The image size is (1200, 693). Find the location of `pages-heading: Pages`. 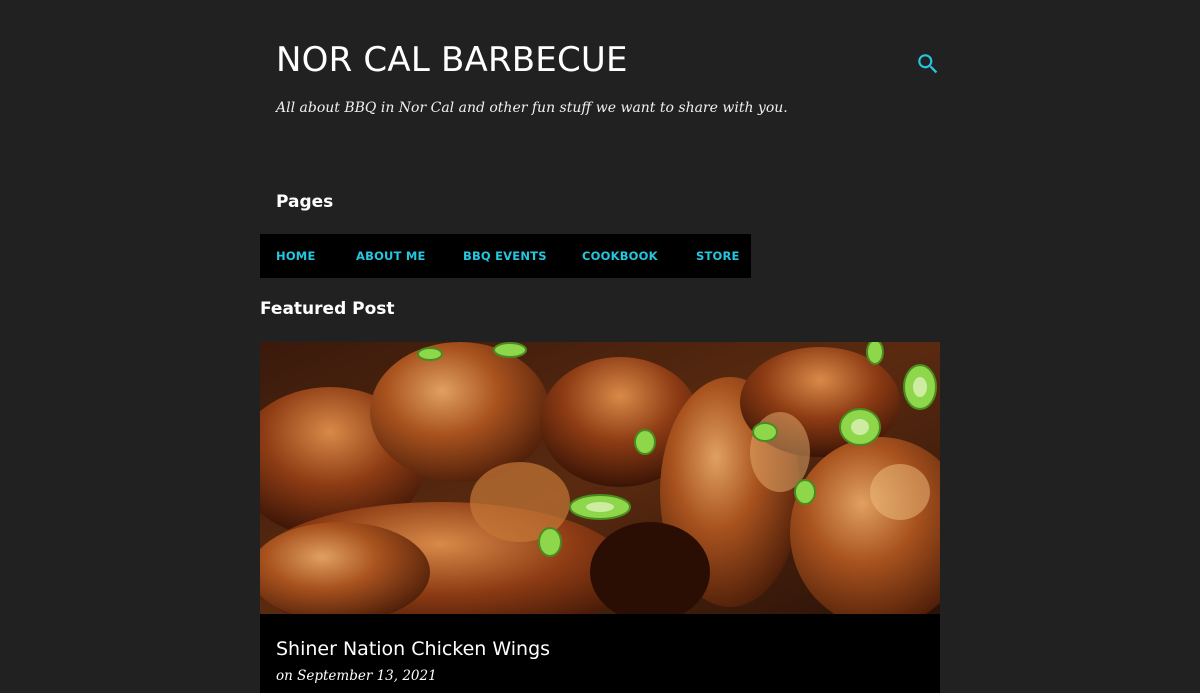

pages-heading: Pages is located at coordinates (305, 202).